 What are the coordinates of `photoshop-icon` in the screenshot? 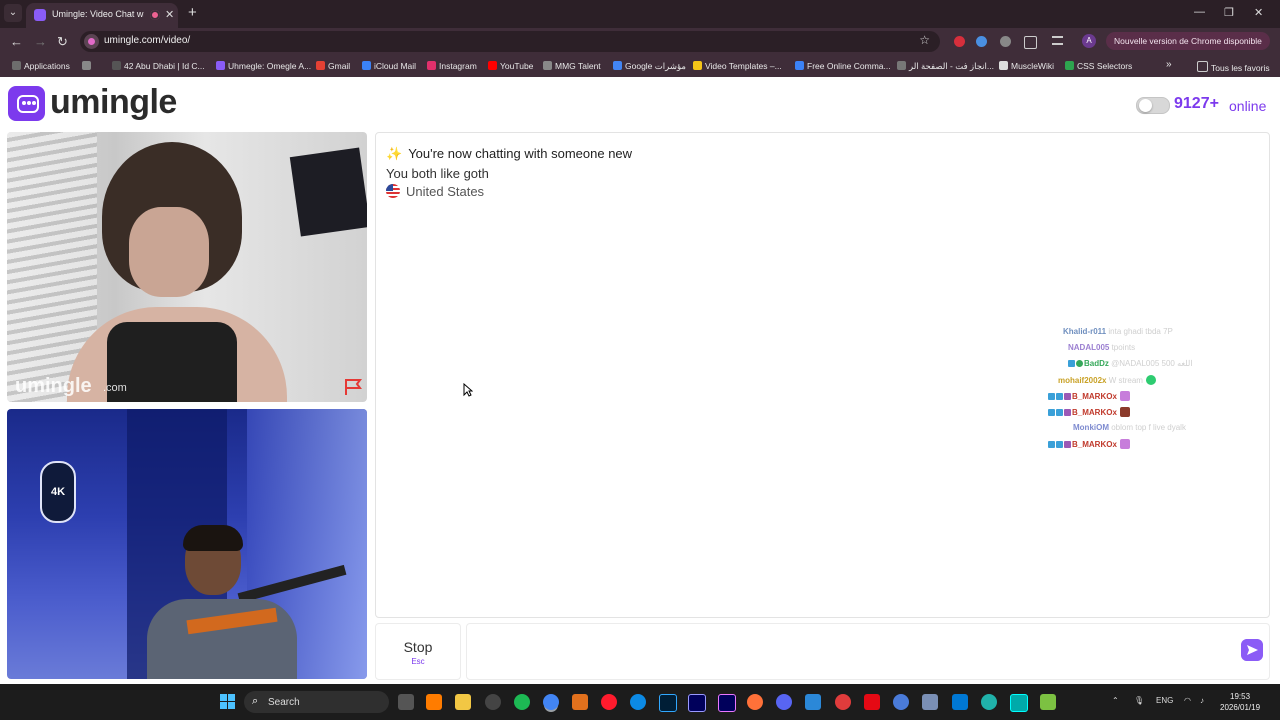 It's located at (668, 703).